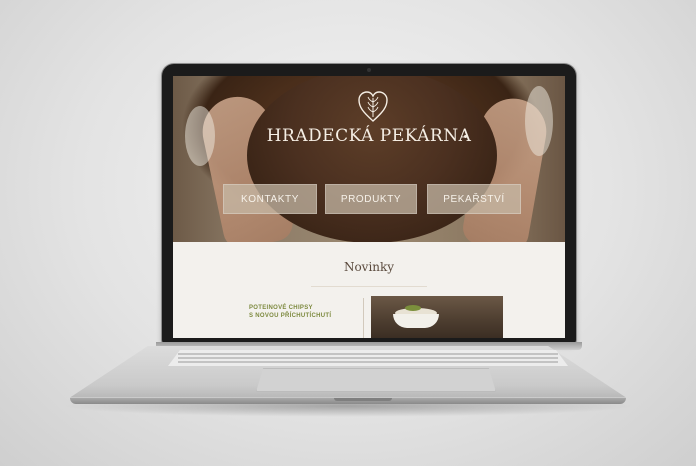 The height and width of the screenshot is (466, 696). Describe the element at coordinates (373, 107) in the screenshot. I see `wheat-heart-icon` at that location.